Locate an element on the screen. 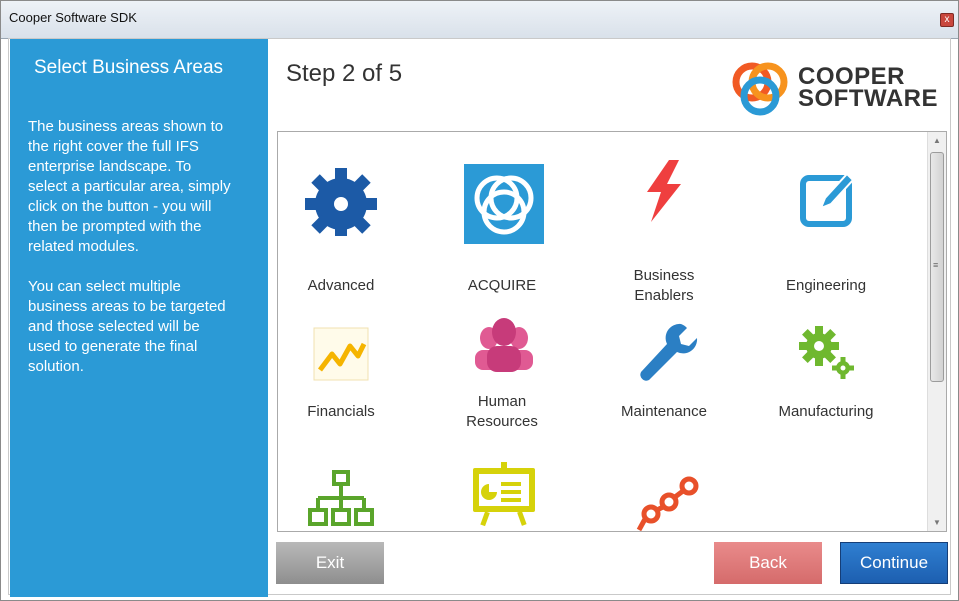 The height and width of the screenshot is (601, 959). people-icon is located at coordinates (504, 345).